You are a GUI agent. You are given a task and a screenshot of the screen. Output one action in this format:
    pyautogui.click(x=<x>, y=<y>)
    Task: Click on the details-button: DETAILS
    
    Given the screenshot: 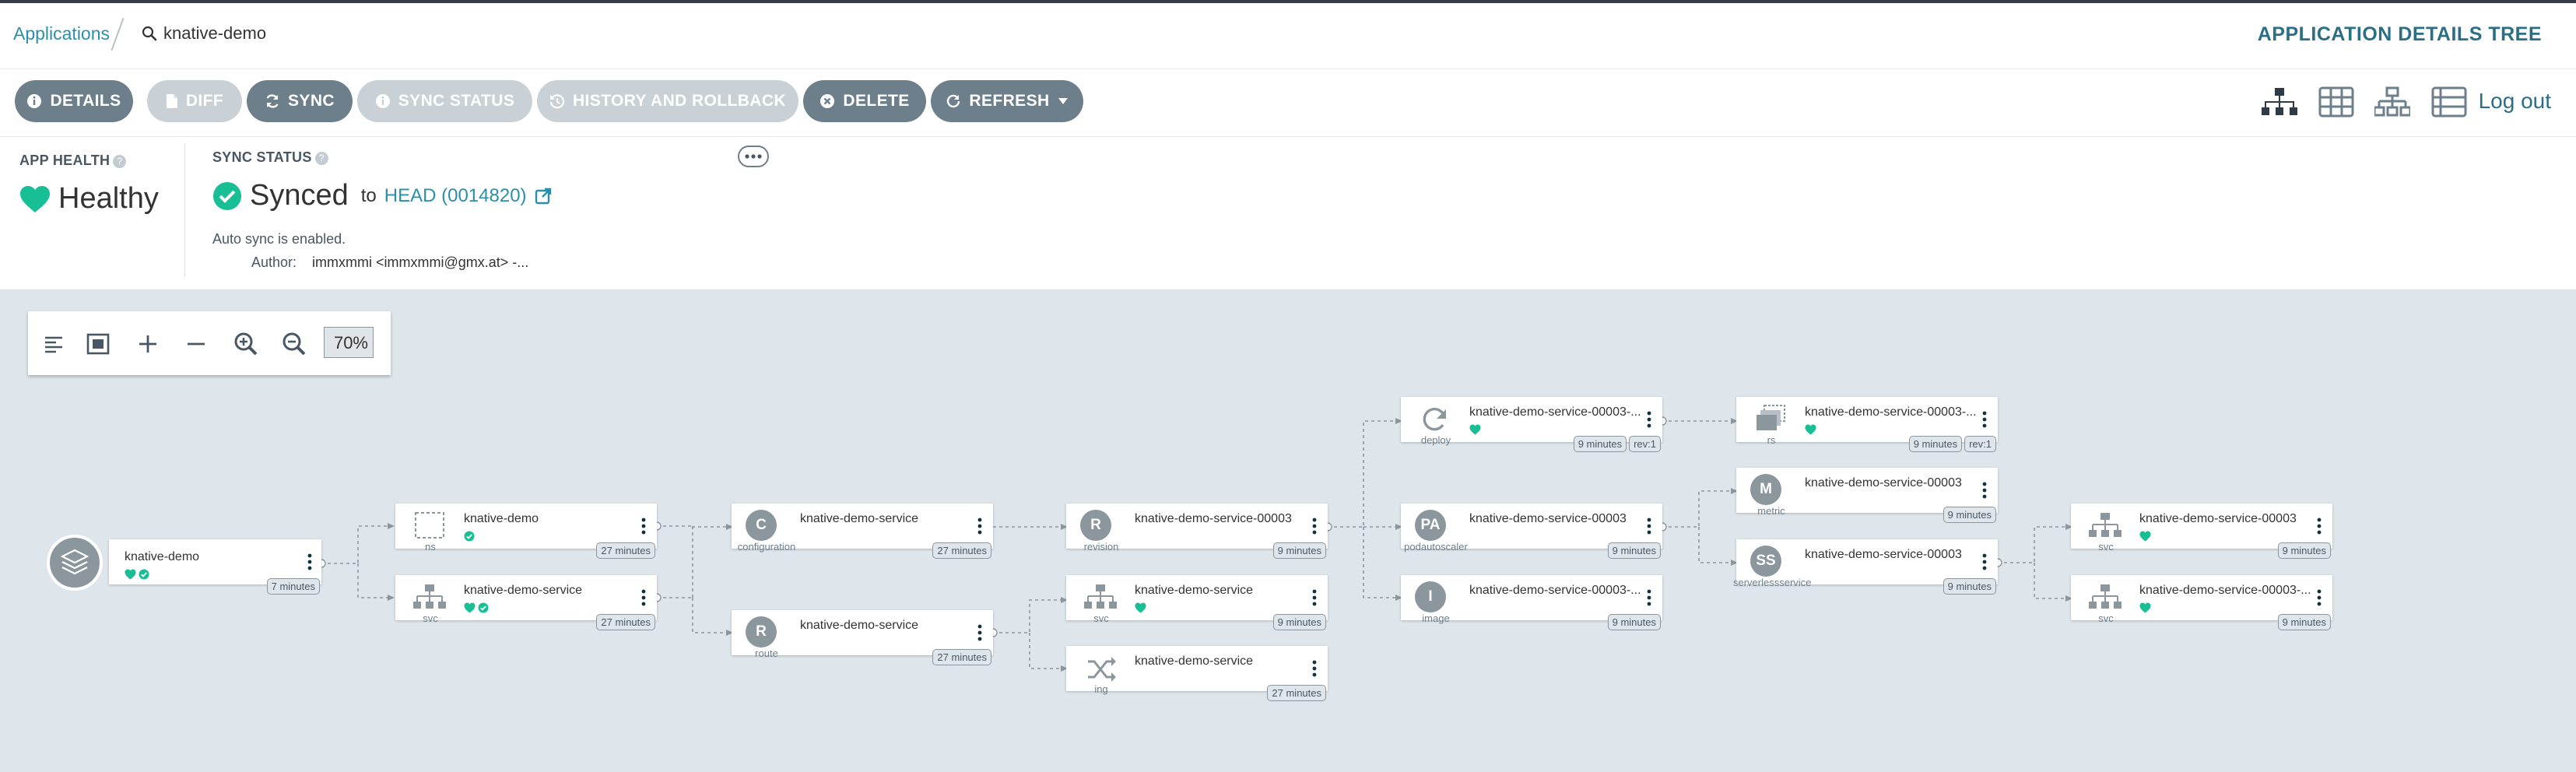 What is the action you would take?
    pyautogui.click(x=74, y=101)
    